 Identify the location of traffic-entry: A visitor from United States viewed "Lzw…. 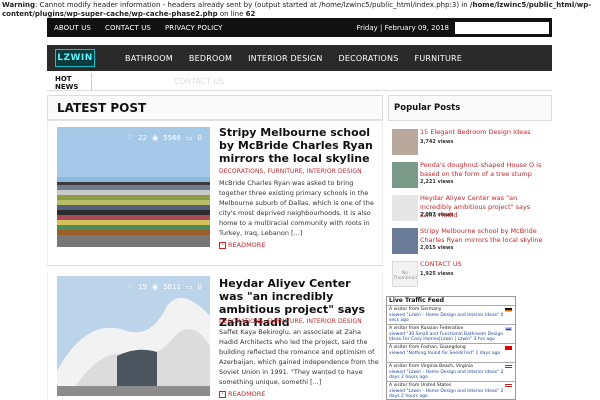
(451, 390).